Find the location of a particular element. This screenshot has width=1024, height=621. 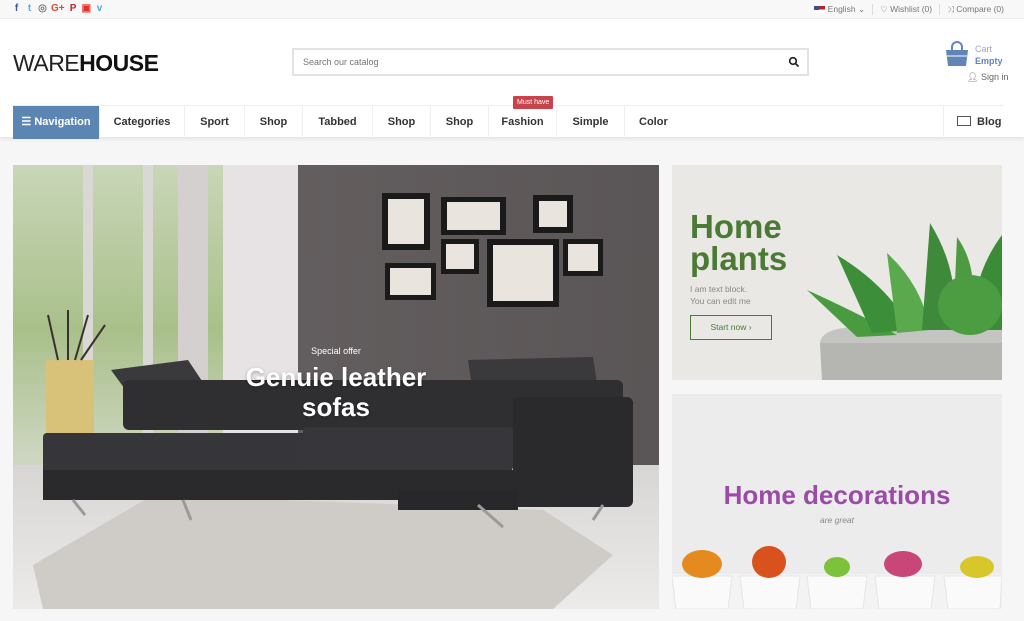

logo-bold: HOUSE is located at coordinates (119, 63).